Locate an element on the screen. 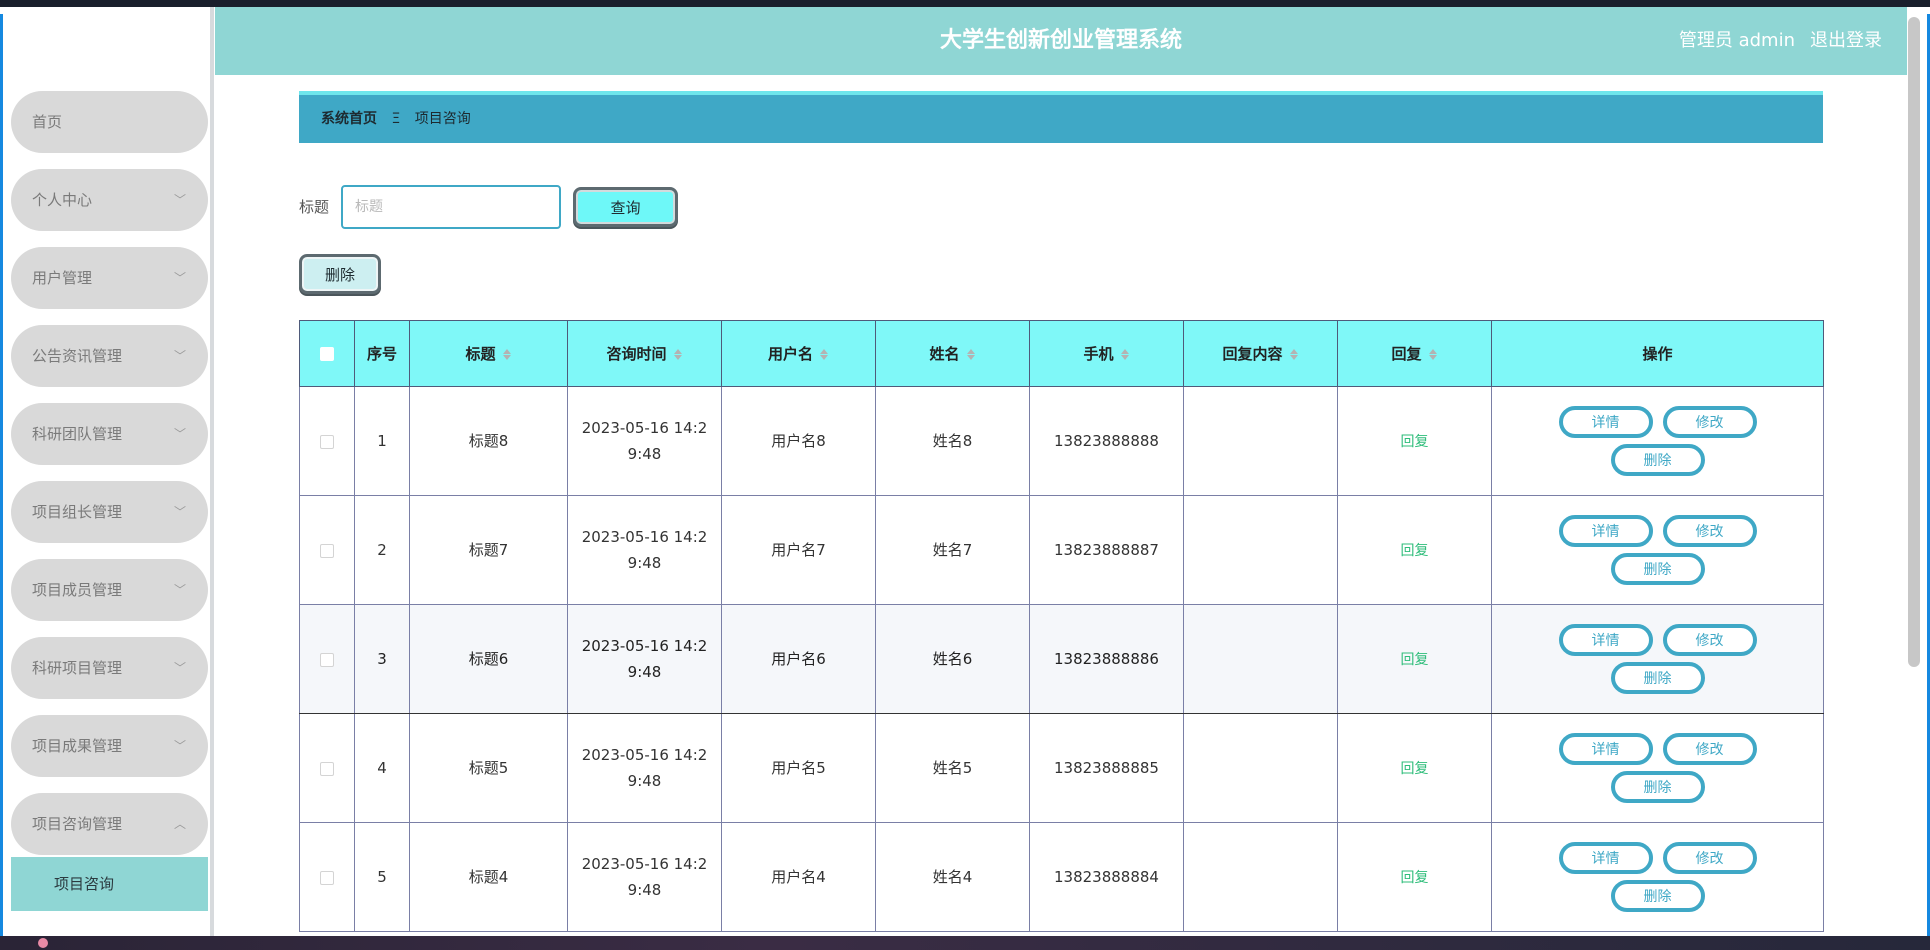 The image size is (1930, 950). sidebar-item-project-consultation-management: 项目咨询管理 ︿ is located at coordinates (109, 824).